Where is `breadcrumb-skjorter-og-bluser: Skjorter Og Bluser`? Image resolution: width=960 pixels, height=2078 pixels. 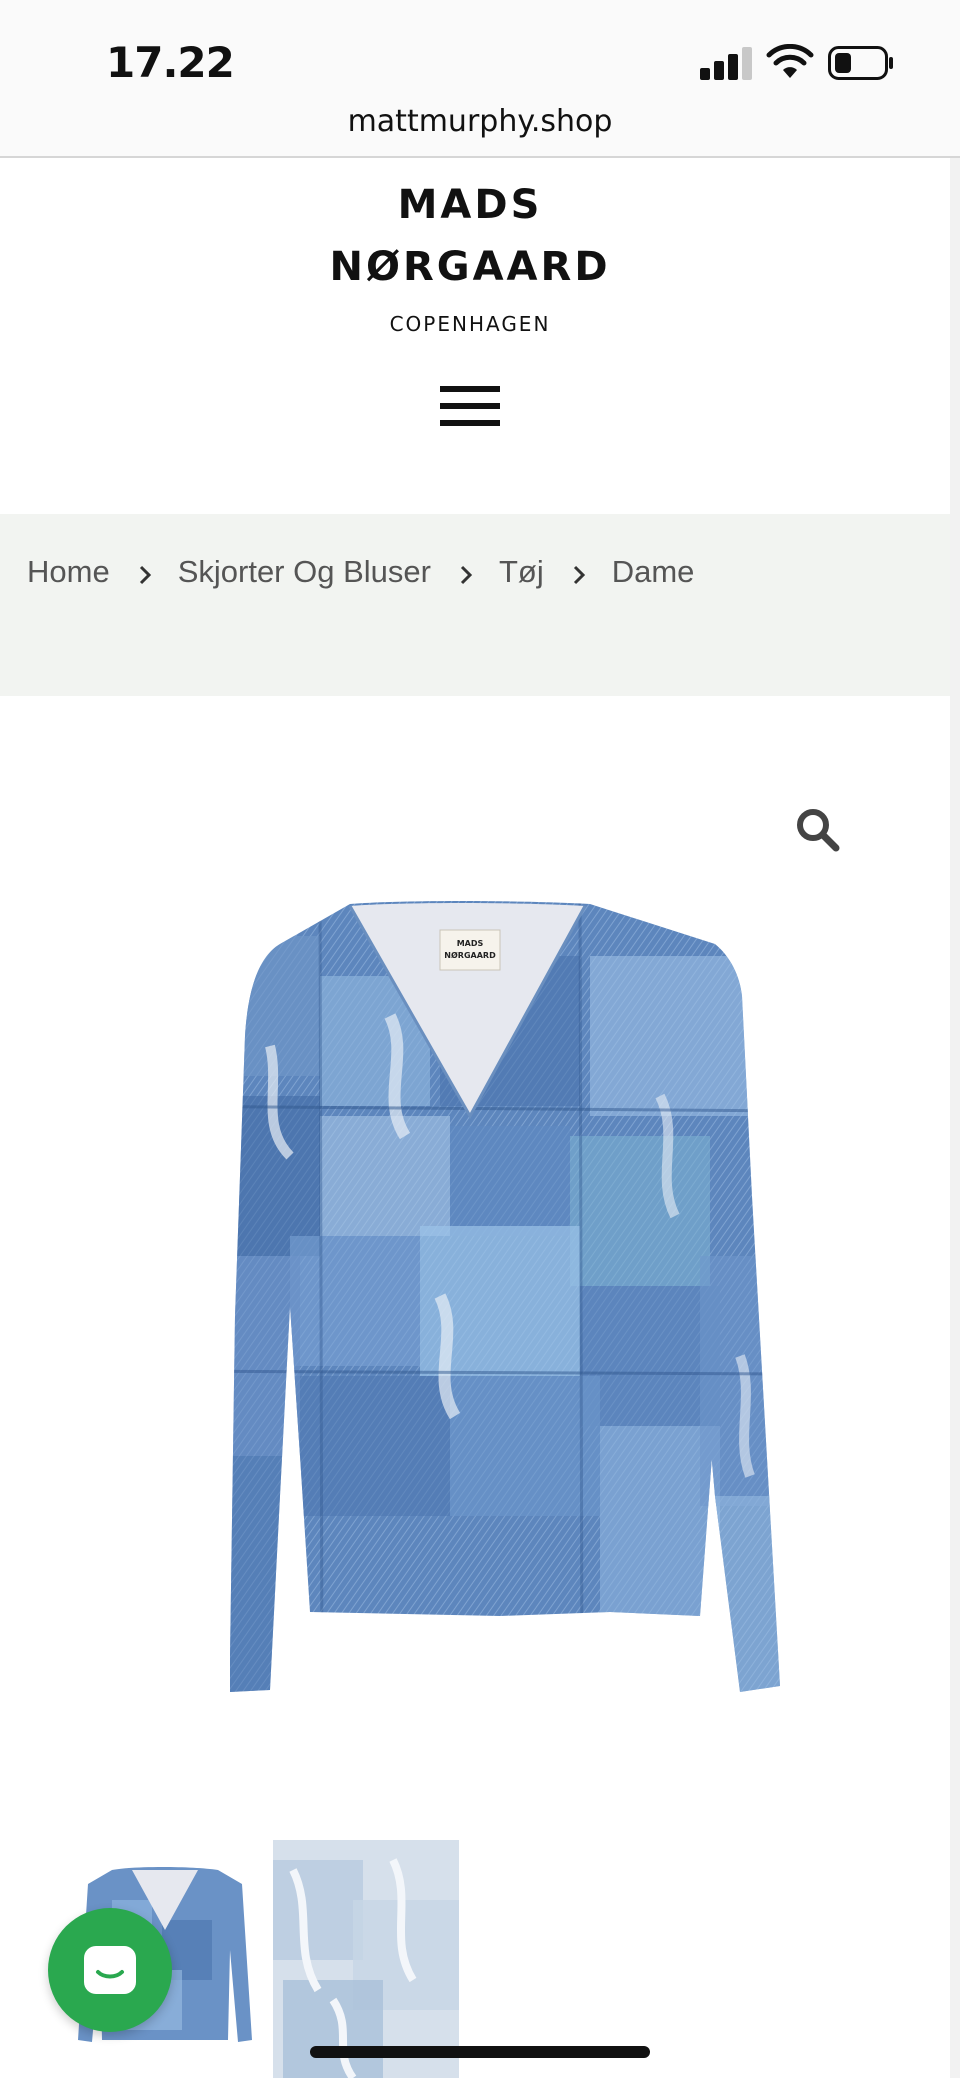
breadcrumb-skjorter-og-bluser: Skjorter Og Bluser is located at coordinates (304, 572).